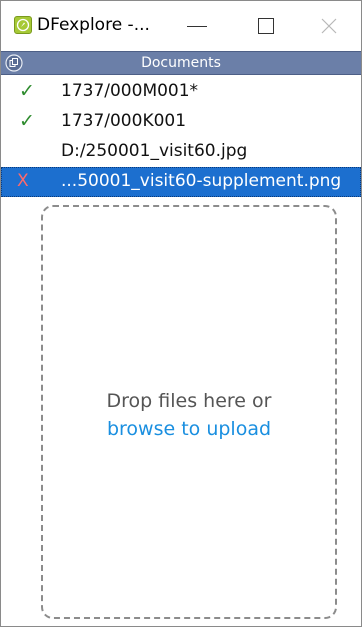 The image size is (362, 627). I want to click on list-item: ✓ 1737/000K001, so click(181, 122).